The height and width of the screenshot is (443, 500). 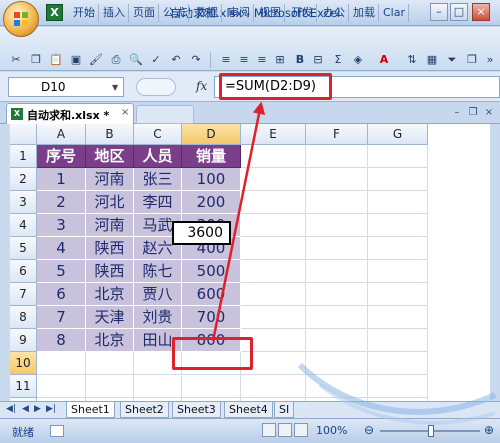 What do you see at coordinates (110, 317) in the screenshot?
I see `table-cell: 天津` at bounding box center [110, 317].